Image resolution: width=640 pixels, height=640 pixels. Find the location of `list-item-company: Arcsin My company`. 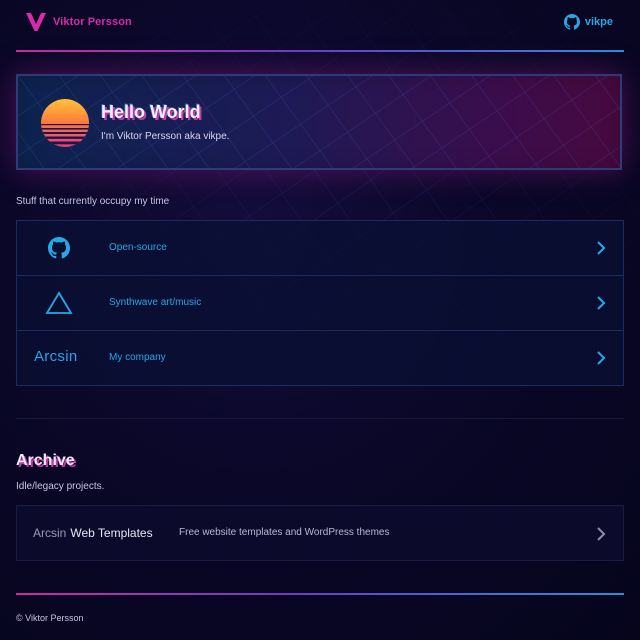

list-item-company: Arcsin My company is located at coordinates (320, 358).